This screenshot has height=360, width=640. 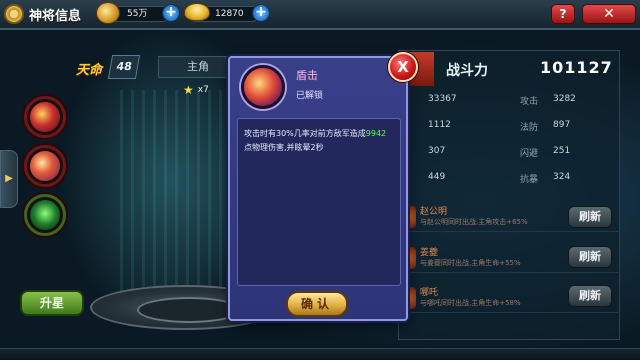 What do you see at coordinates (576, 67) in the screenshot?
I see `power-value: 101127` at bounding box center [576, 67].